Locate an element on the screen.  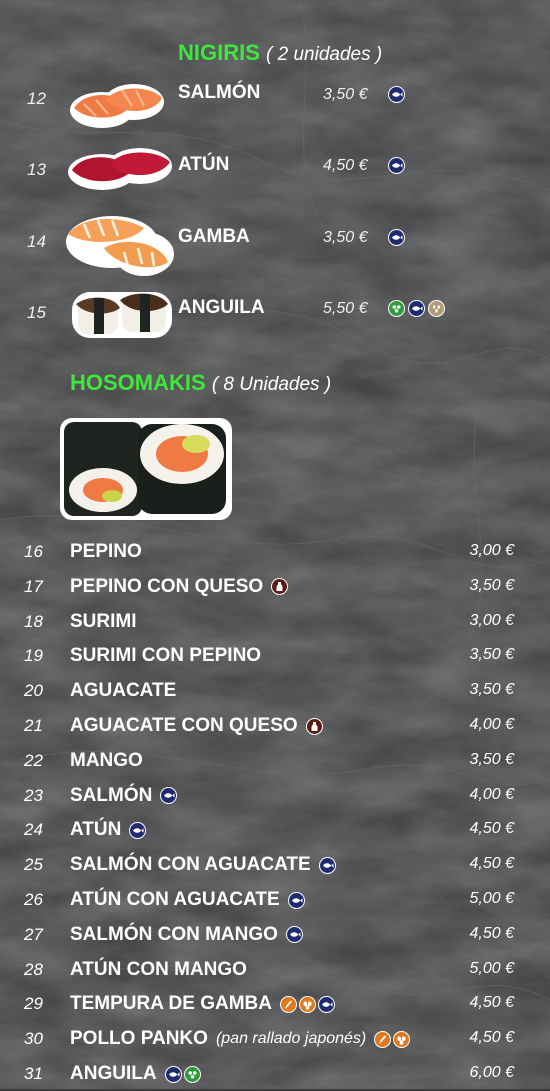
egg-allergen-icon is located at coordinates (307, 1004).